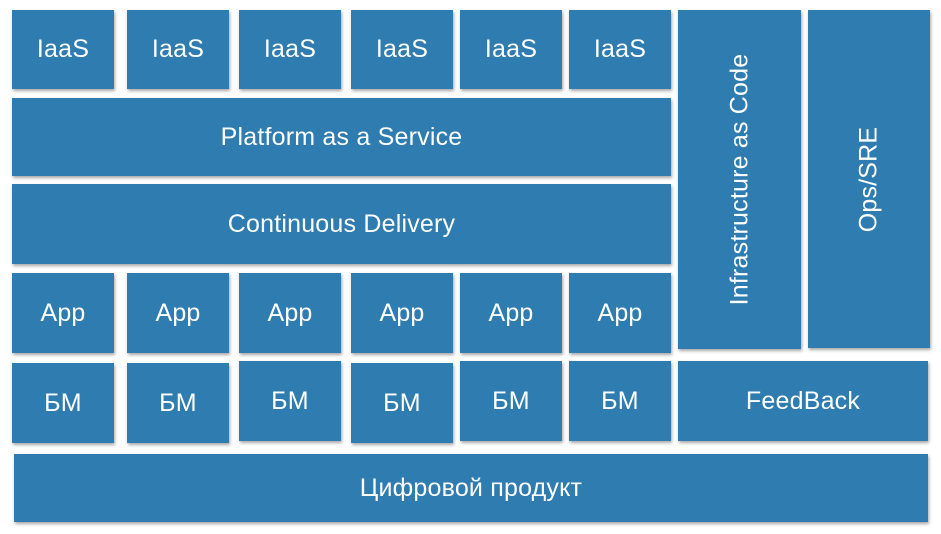  I want to click on bm-block-4: БМ, so click(402, 403).